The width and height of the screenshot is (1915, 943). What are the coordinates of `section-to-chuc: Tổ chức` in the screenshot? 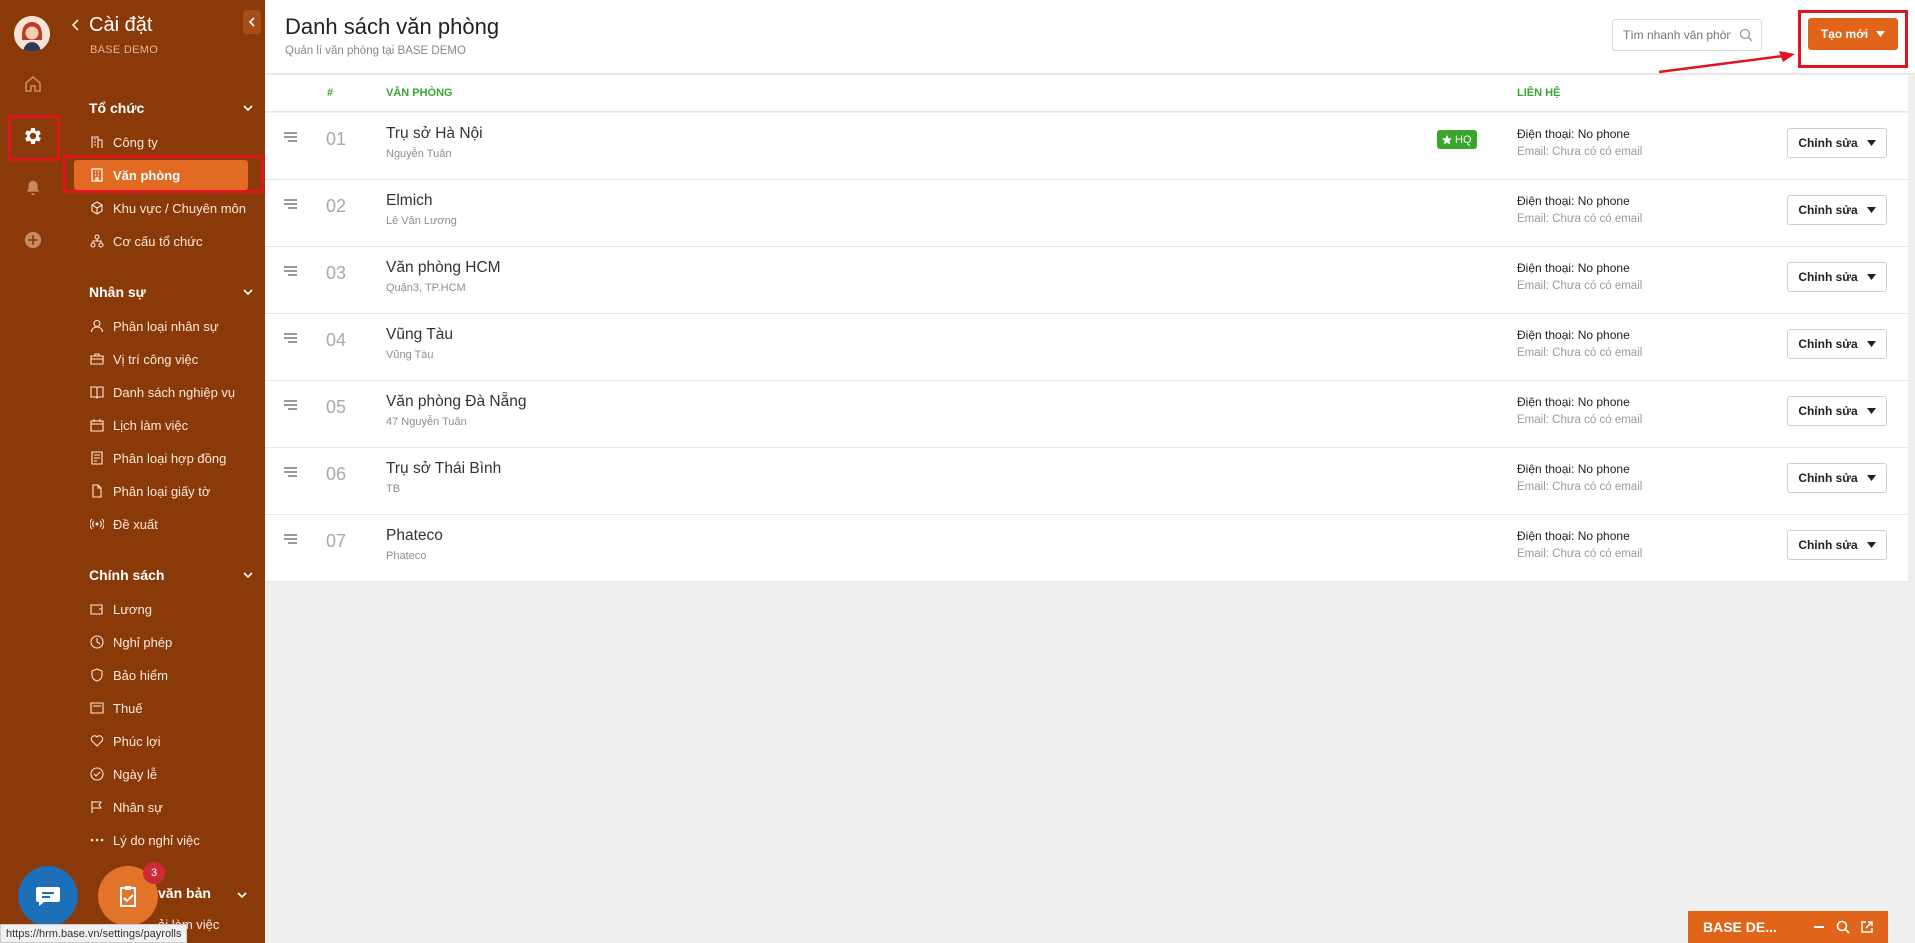 It's located at (171, 108).